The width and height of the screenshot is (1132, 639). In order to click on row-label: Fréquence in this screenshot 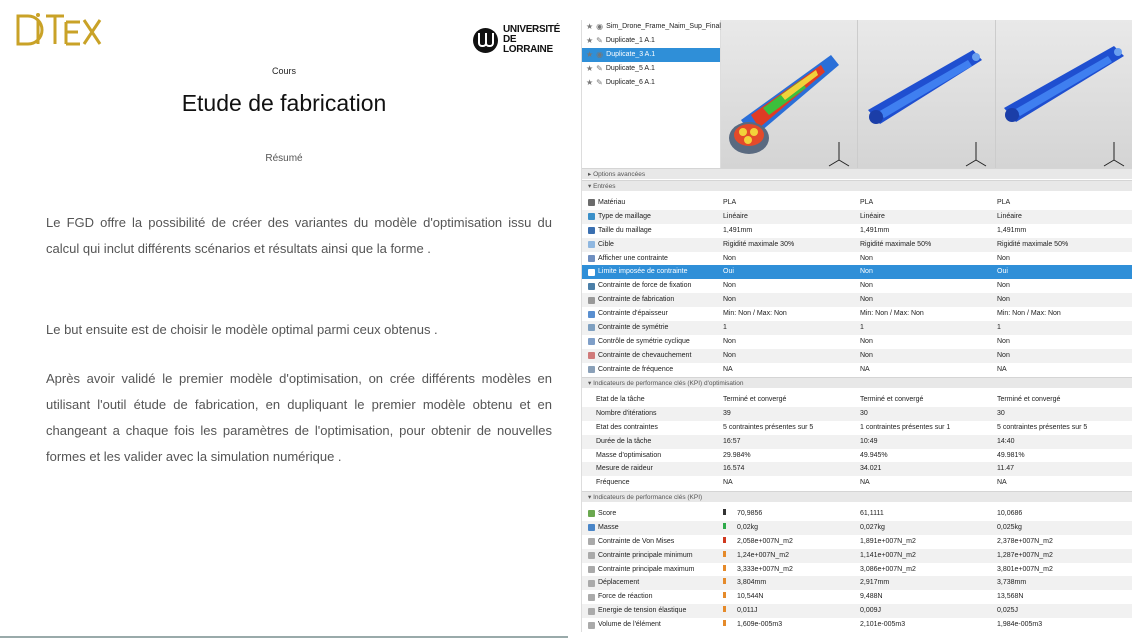, I will do `click(613, 483)`.